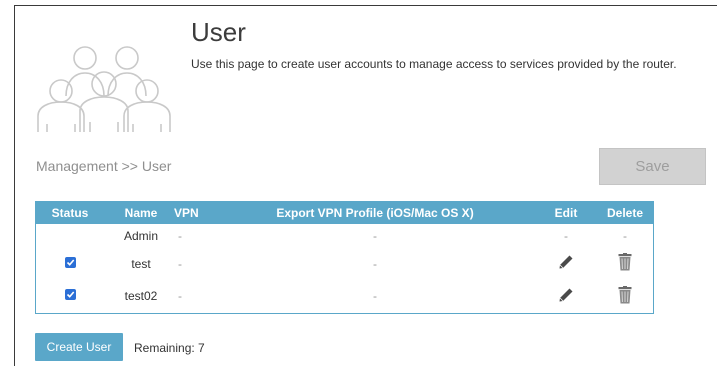  I want to click on header-edit: Edit, so click(566, 213).